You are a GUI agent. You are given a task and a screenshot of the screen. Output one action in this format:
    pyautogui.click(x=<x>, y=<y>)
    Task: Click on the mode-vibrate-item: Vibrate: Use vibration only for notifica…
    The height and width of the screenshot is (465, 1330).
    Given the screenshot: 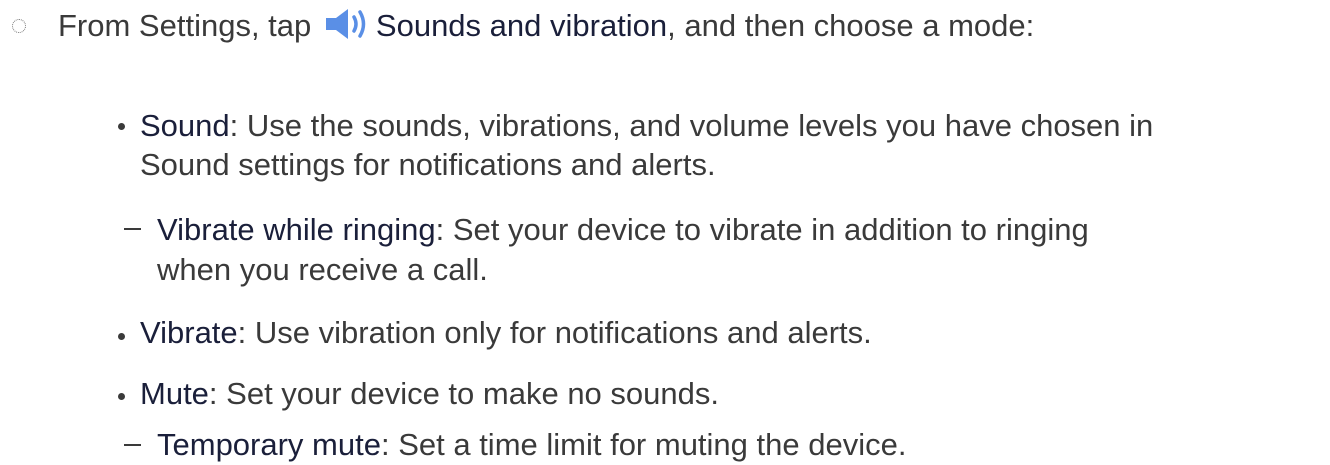 What is the action you would take?
    pyautogui.click(x=506, y=333)
    